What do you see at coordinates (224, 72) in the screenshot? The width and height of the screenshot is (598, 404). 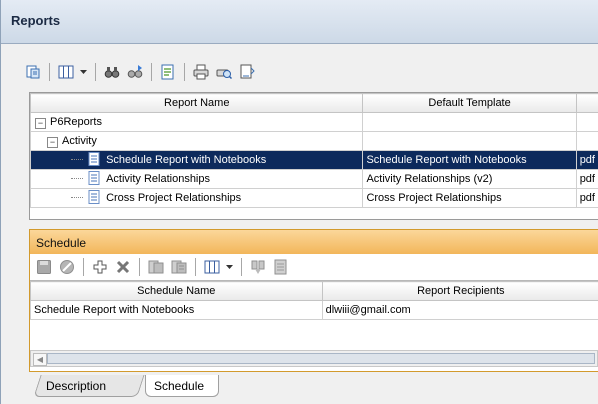 I see `print-preview-icon` at bounding box center [224, 72].